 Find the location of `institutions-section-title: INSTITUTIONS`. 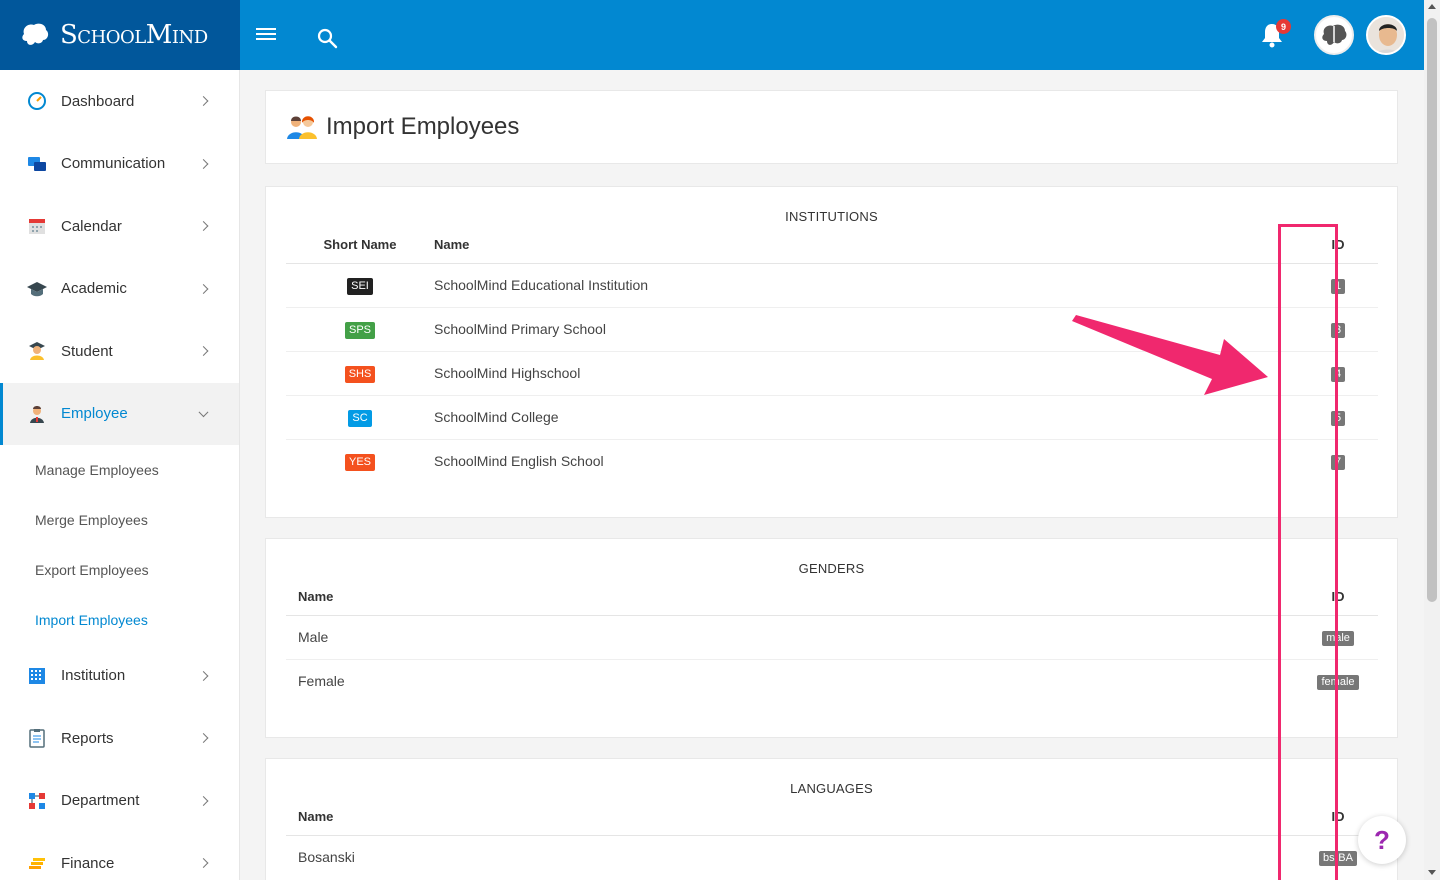

institutions-section-title: INSTITUTIONS is located at coordinates (831, 216).